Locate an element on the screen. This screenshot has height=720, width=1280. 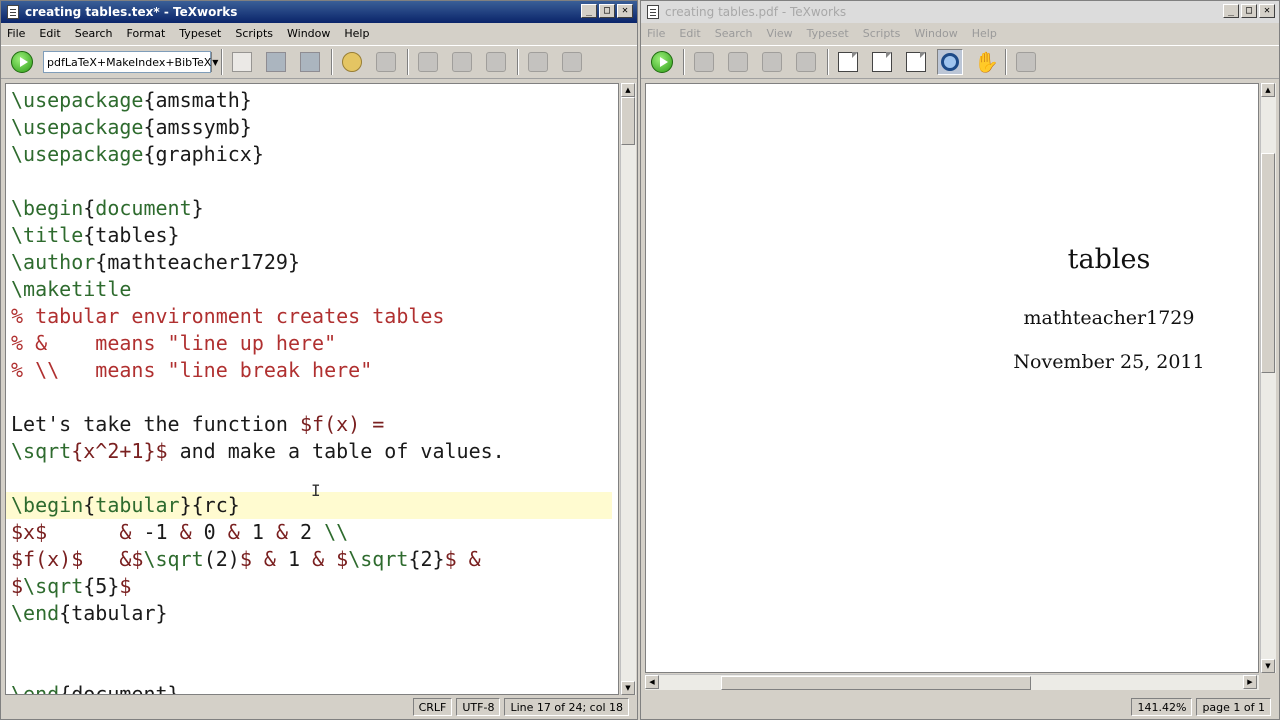
first-page-icon is located at coordinates (704, 62).